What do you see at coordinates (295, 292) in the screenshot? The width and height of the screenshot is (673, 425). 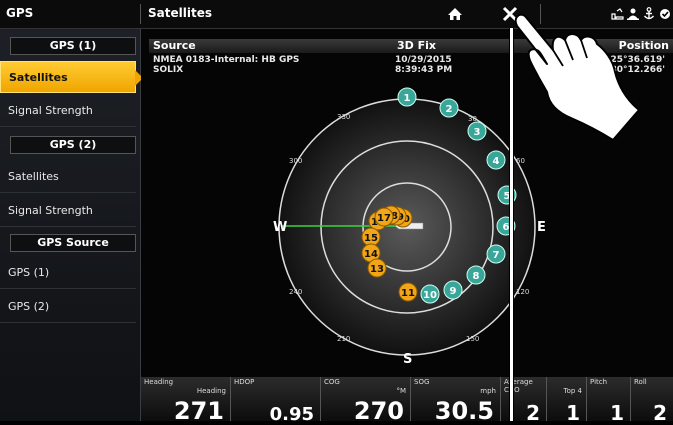 I see `bearing-240: 240` at bounding box center [295, 292].